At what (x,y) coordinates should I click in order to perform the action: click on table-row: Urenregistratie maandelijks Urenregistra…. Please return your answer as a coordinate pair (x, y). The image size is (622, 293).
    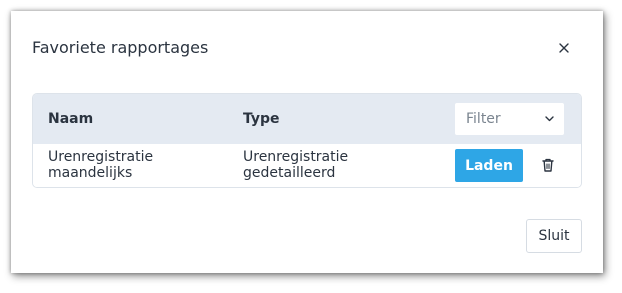
    Looking at the image, I should click on (307, 165).